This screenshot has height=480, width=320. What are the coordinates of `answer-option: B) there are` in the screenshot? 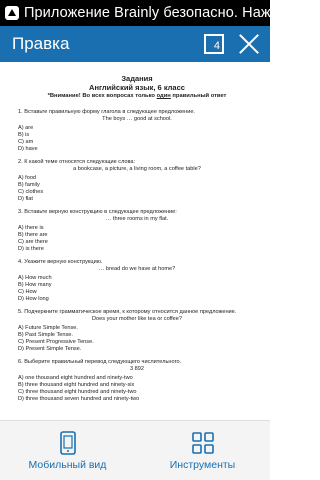 It's located at (33, 235).